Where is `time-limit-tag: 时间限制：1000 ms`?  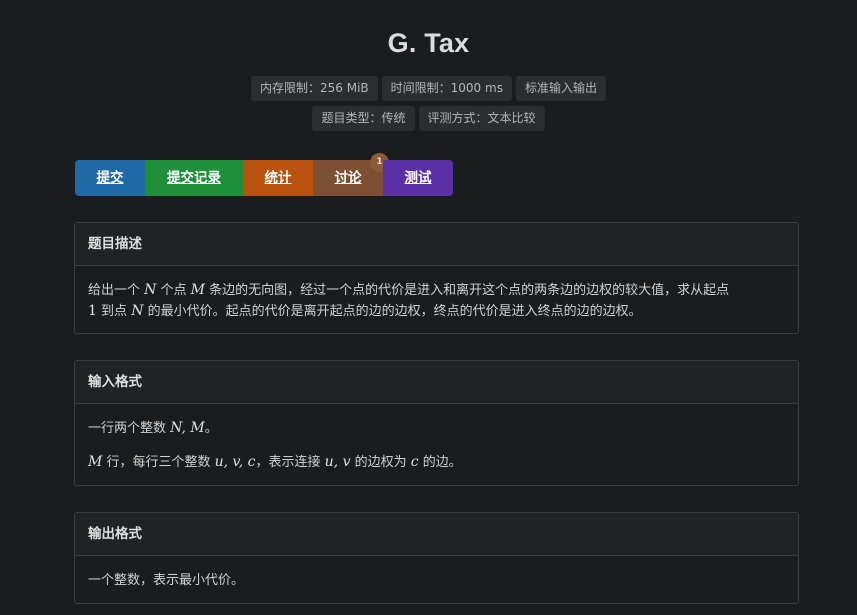
time-limit-tag: 时间限制：1000 ms is located at coordinates (446, 88).